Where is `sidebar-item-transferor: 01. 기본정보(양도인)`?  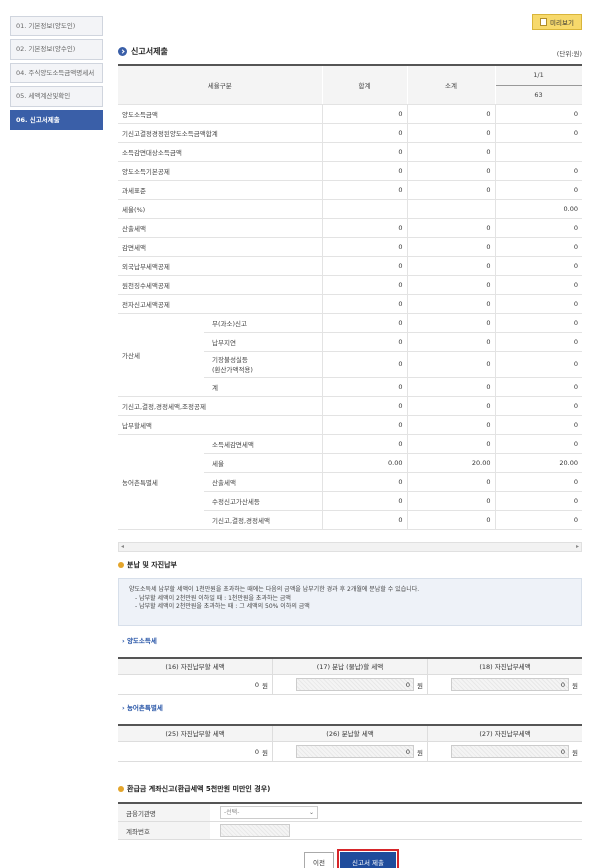
sidebar-item-transferor: 01. 기본정보(양도인) is located at coordinates (56, 26).